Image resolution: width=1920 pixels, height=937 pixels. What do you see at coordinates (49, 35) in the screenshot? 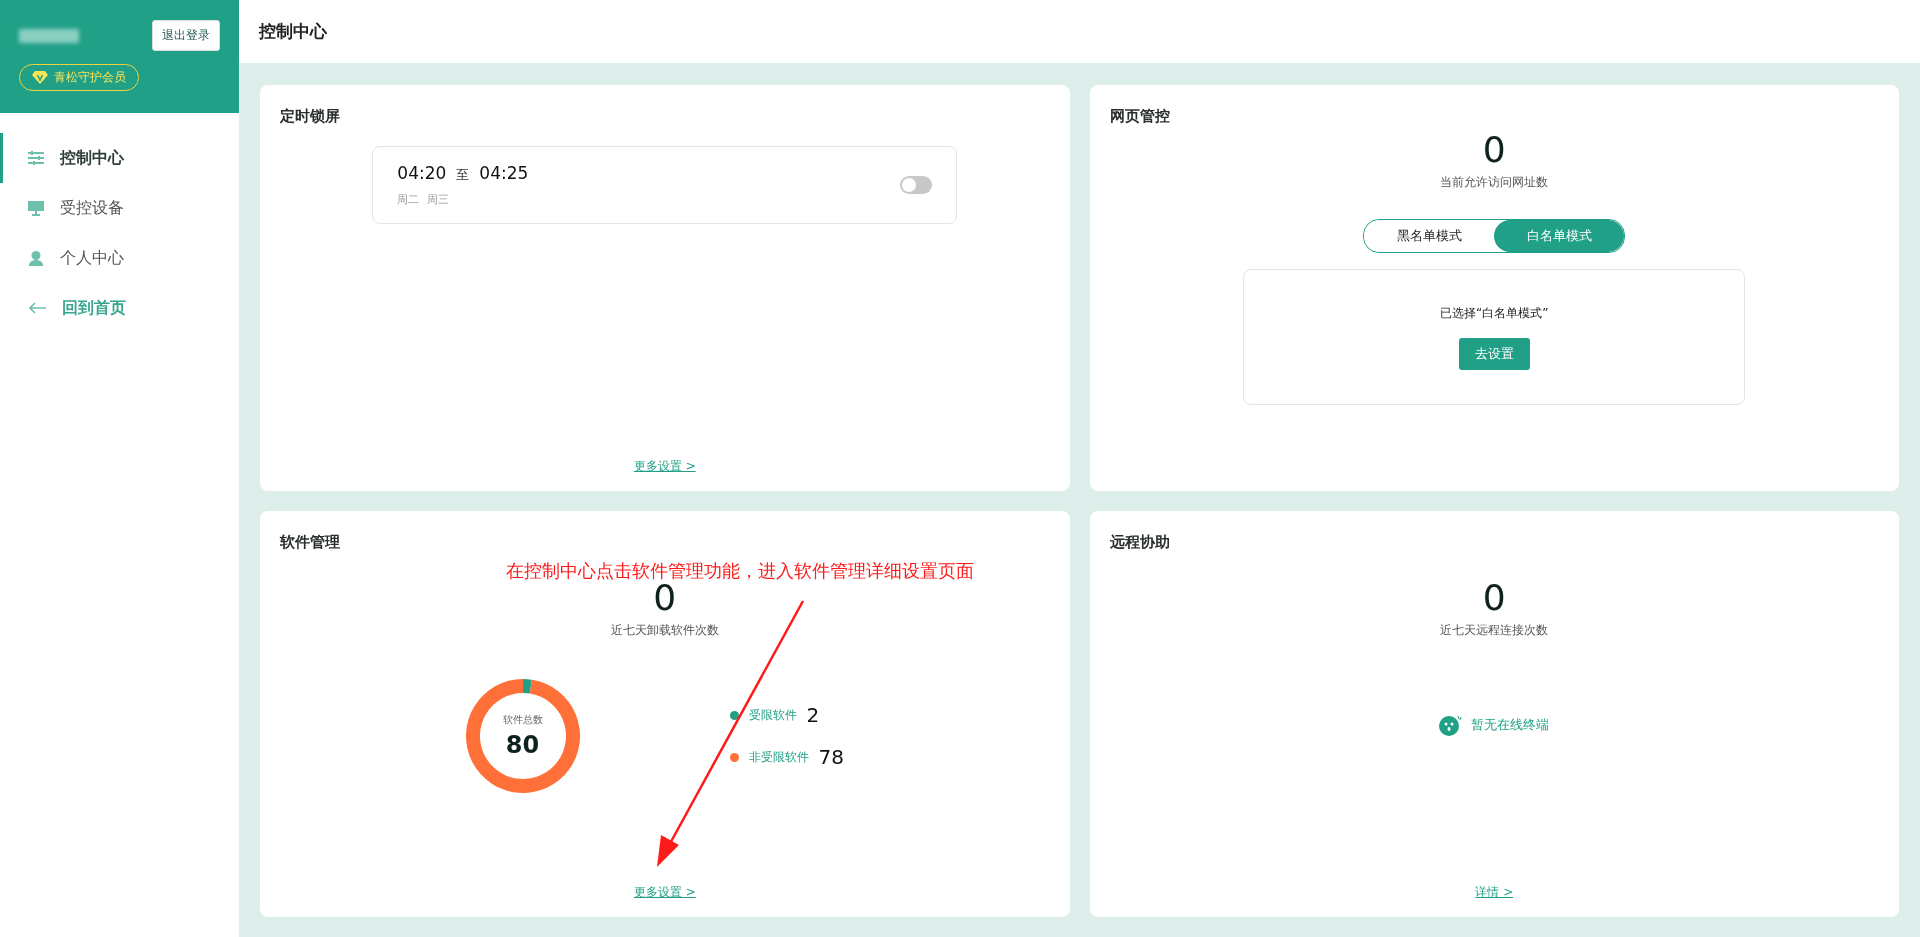
I see `blurred-name` at bounding box center [49, 35].